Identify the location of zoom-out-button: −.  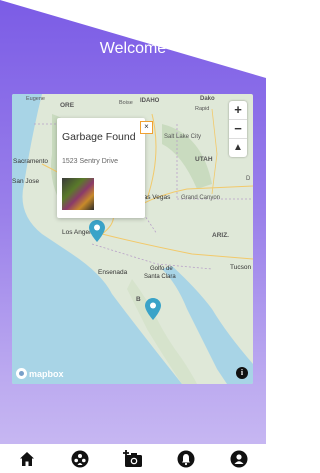
(238, 129).